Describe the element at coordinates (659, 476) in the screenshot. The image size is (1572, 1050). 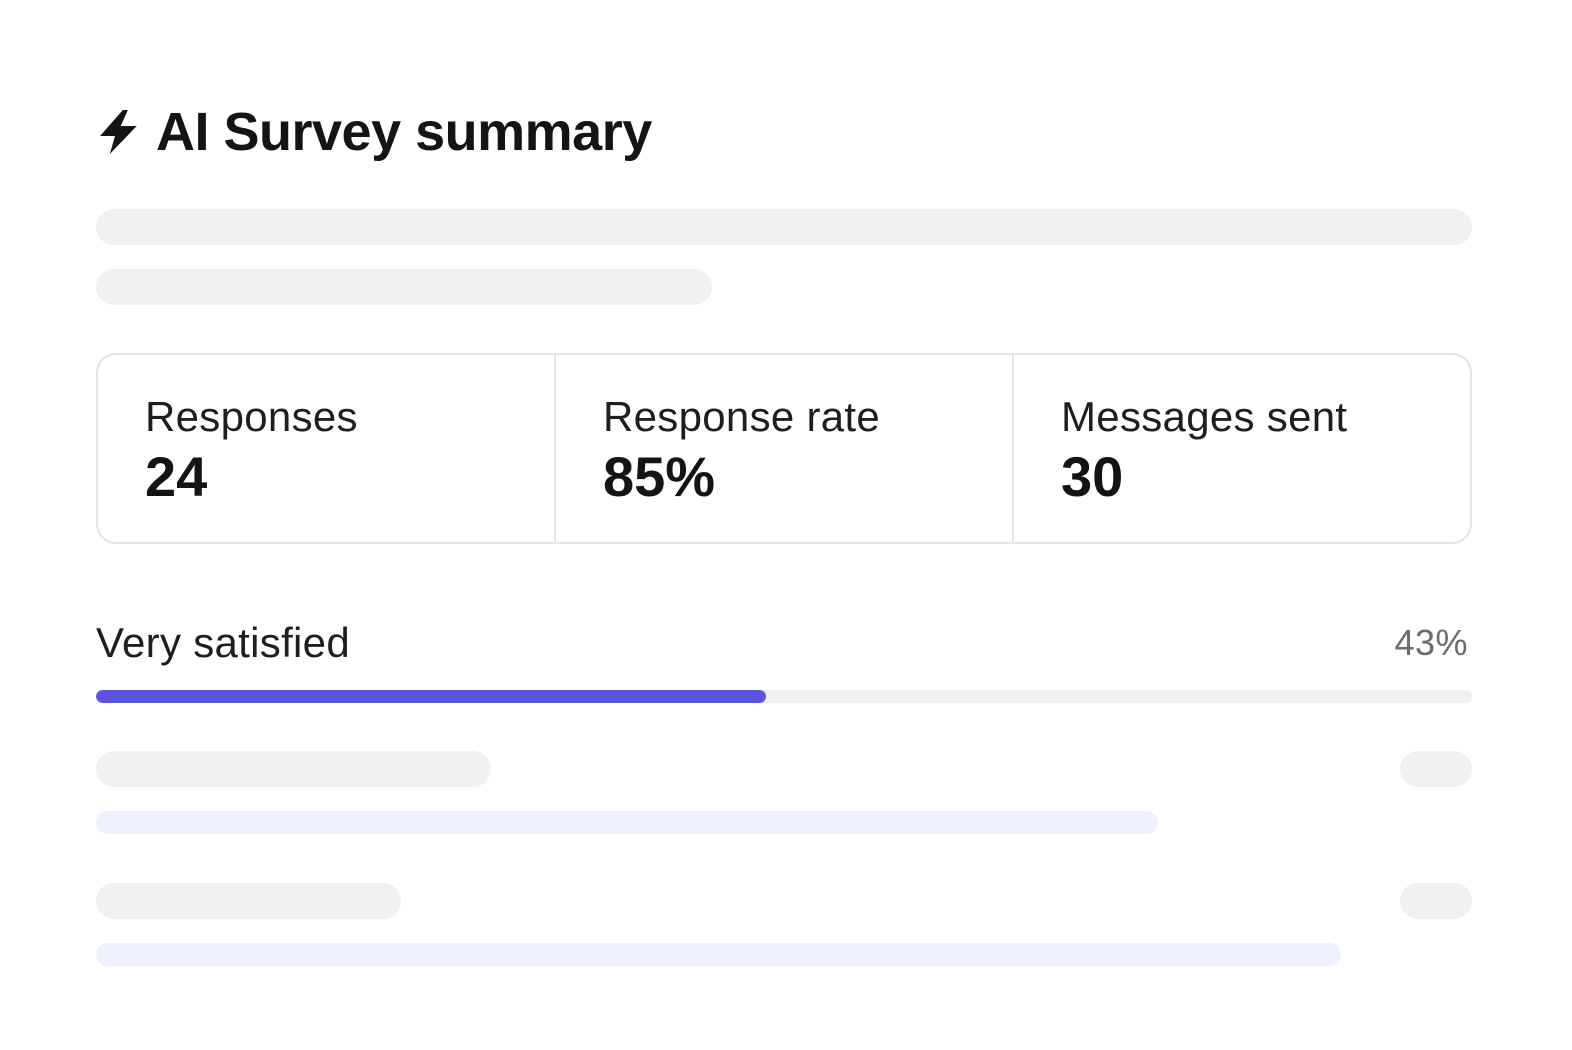
I see `stat-value: 85%` at that location.